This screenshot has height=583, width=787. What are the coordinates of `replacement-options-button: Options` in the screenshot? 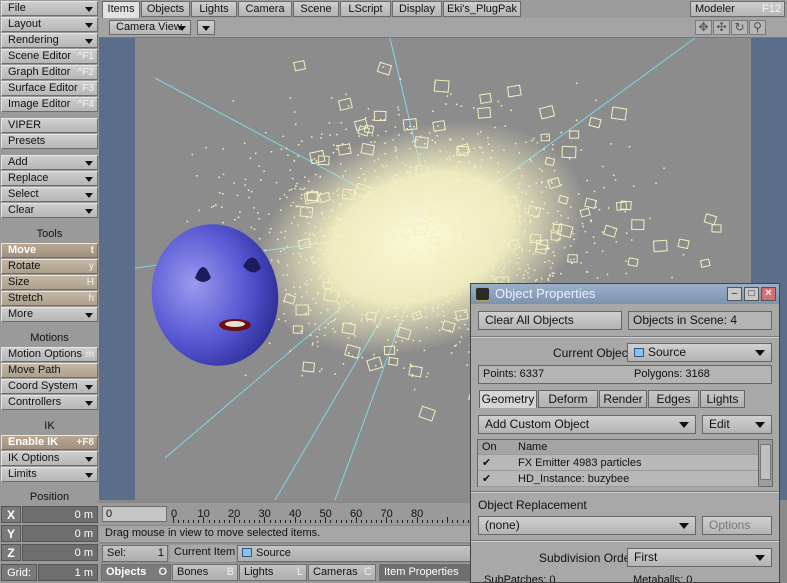 It's located at (737, 525).